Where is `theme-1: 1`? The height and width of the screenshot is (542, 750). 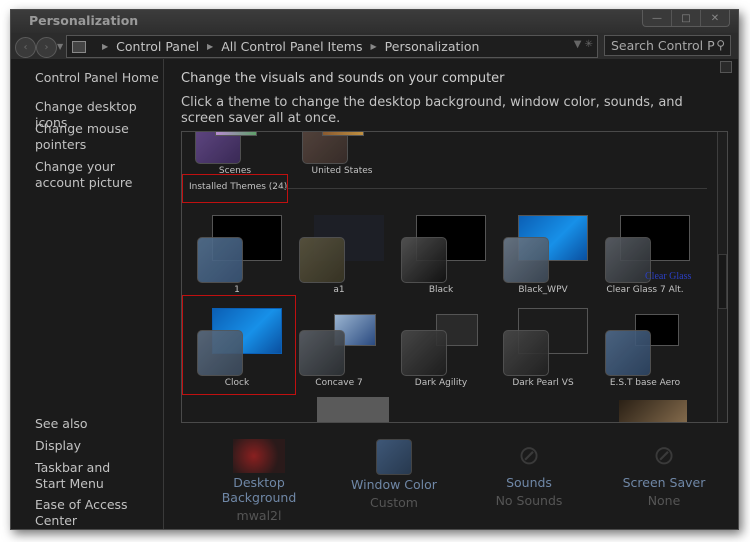
theme-1: 1 is located at coordinates (237, 254).